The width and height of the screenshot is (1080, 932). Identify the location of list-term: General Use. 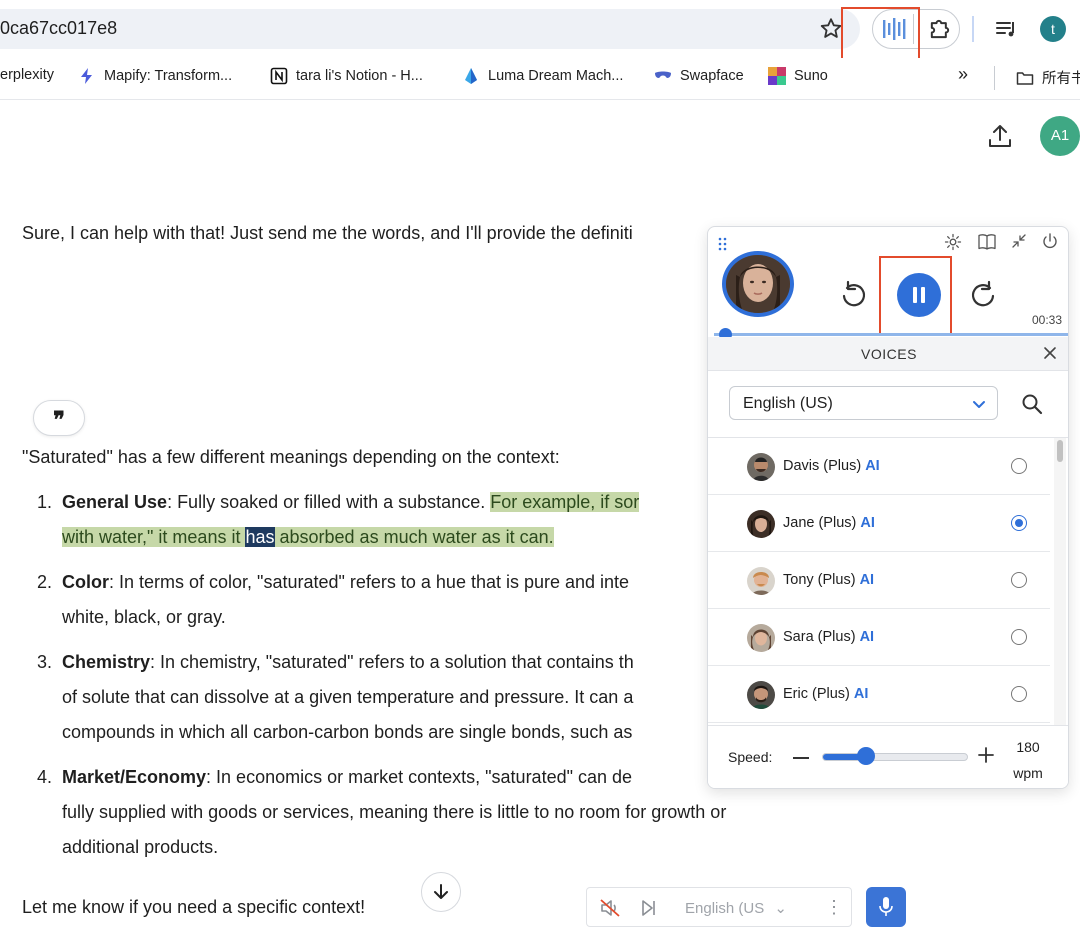
(115, 502).